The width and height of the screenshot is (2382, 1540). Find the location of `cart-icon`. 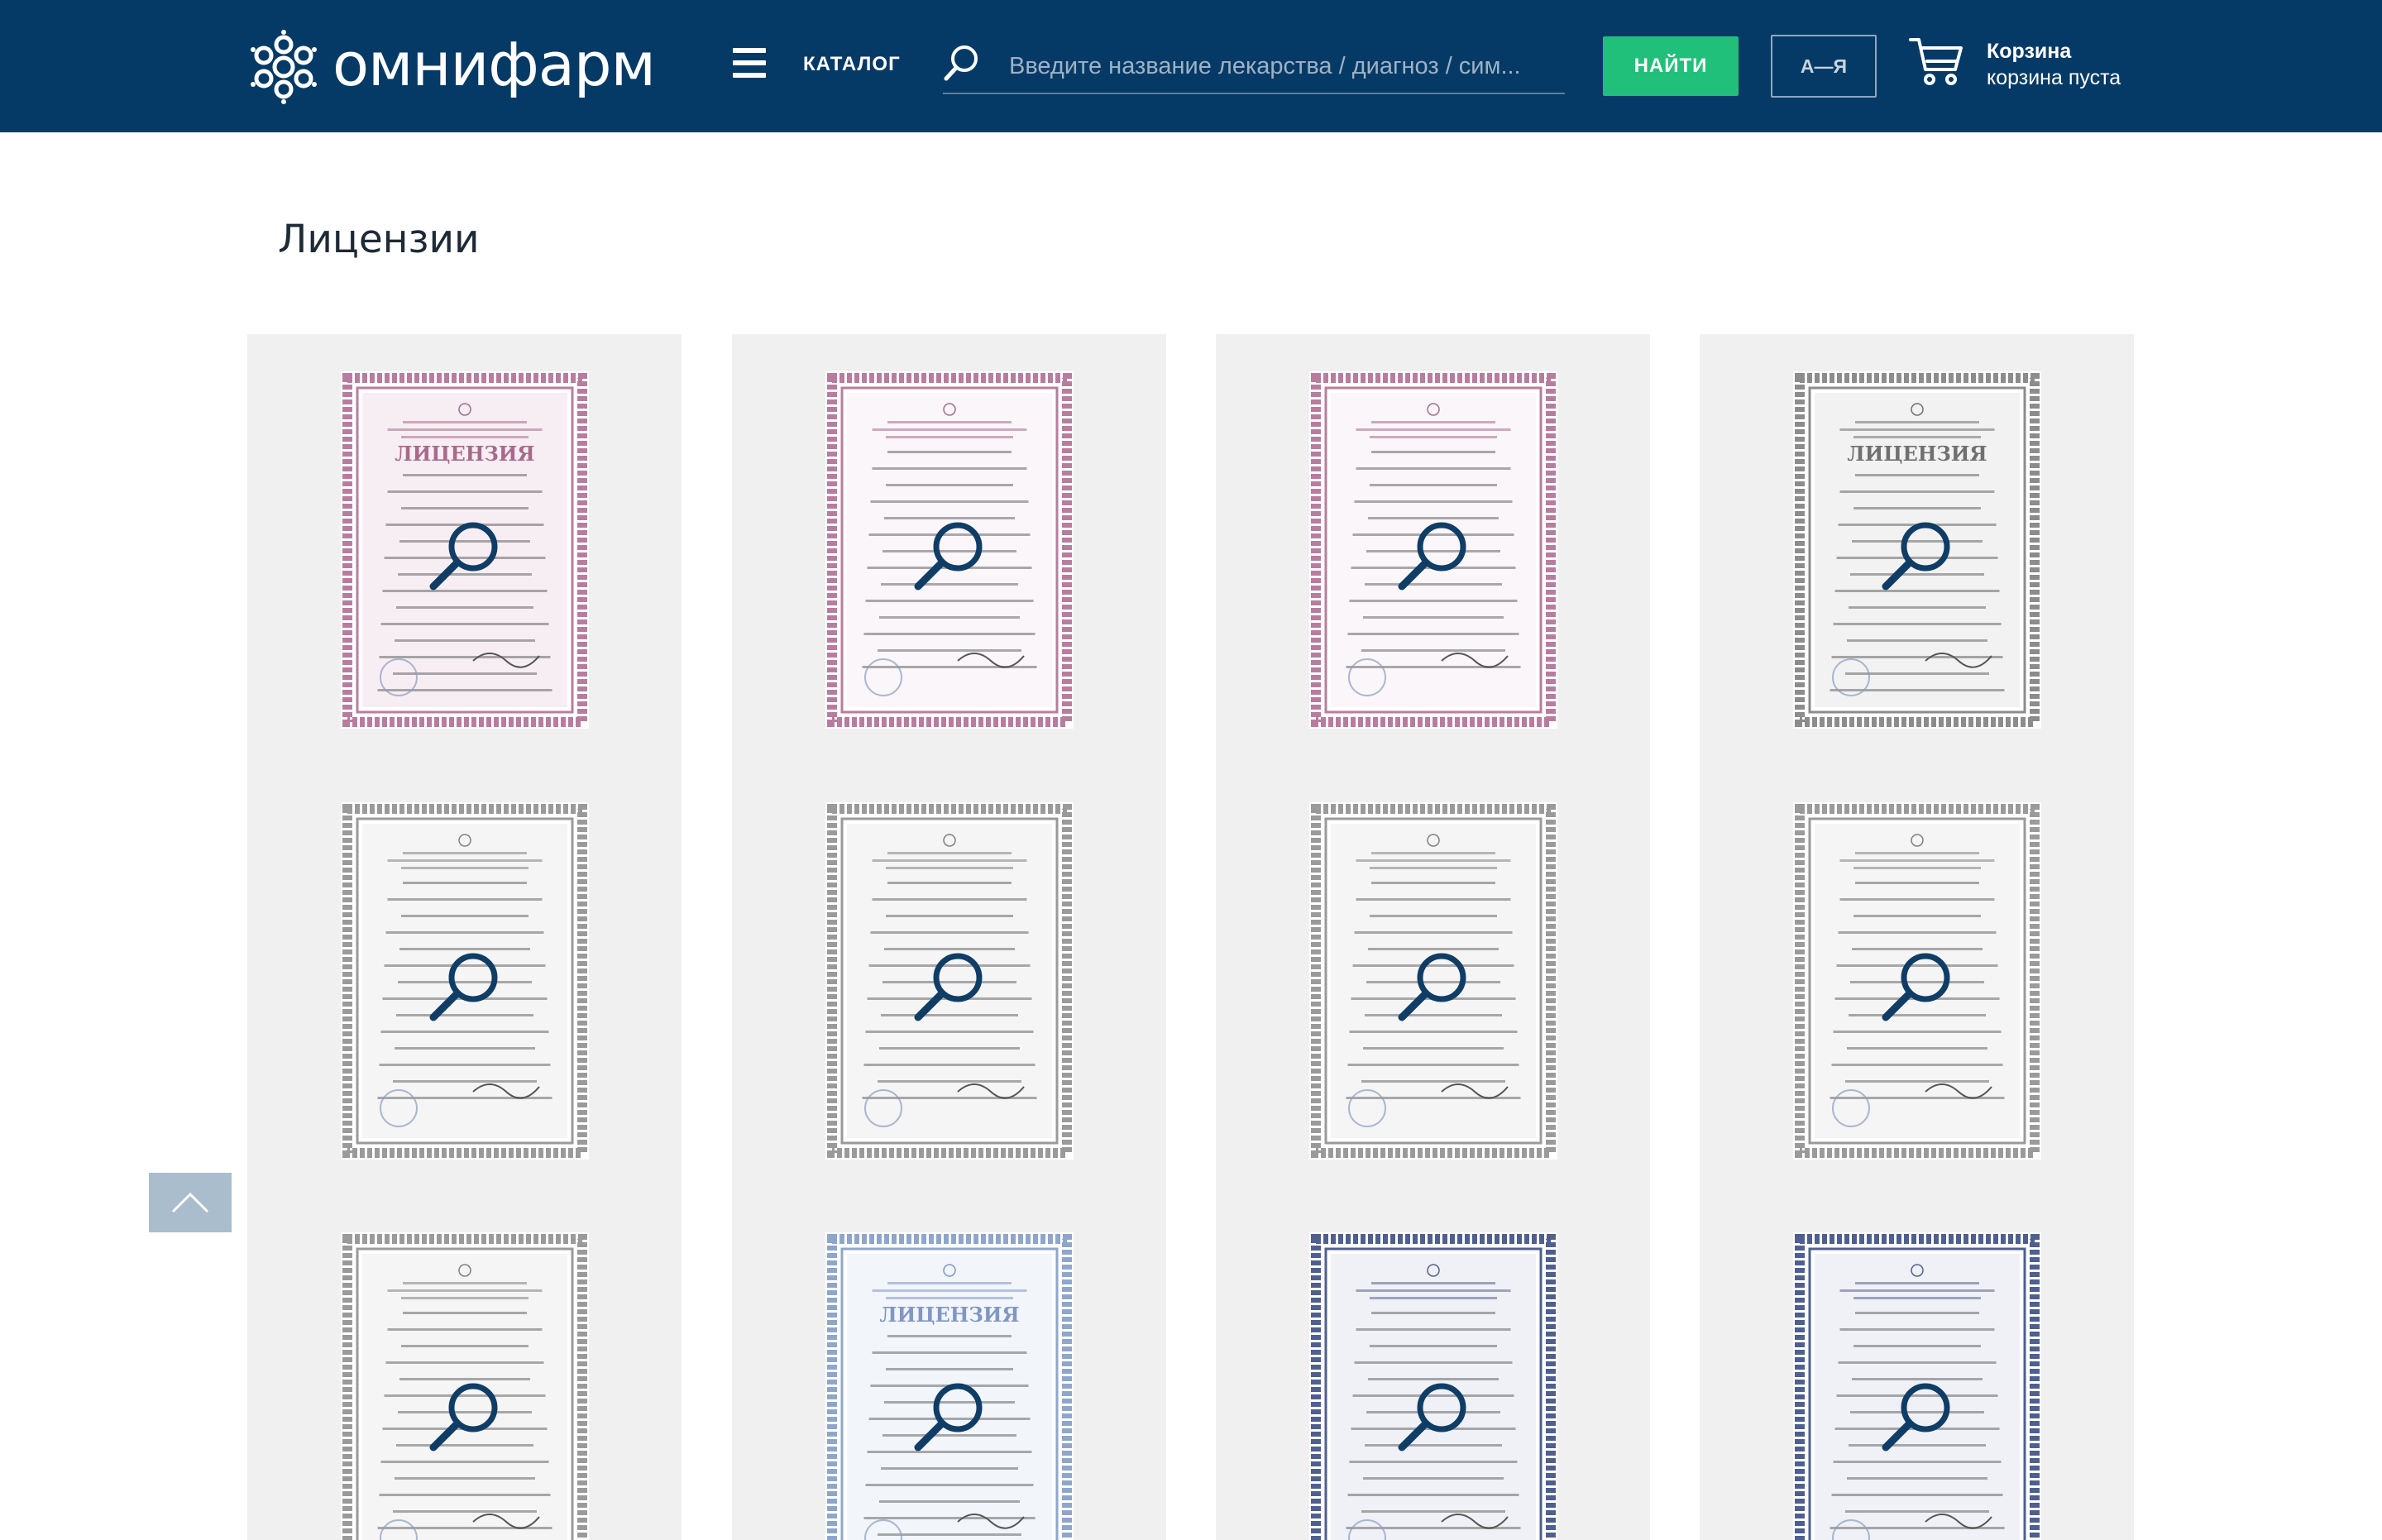

cart-icon is located at coordinates (1936, 62).